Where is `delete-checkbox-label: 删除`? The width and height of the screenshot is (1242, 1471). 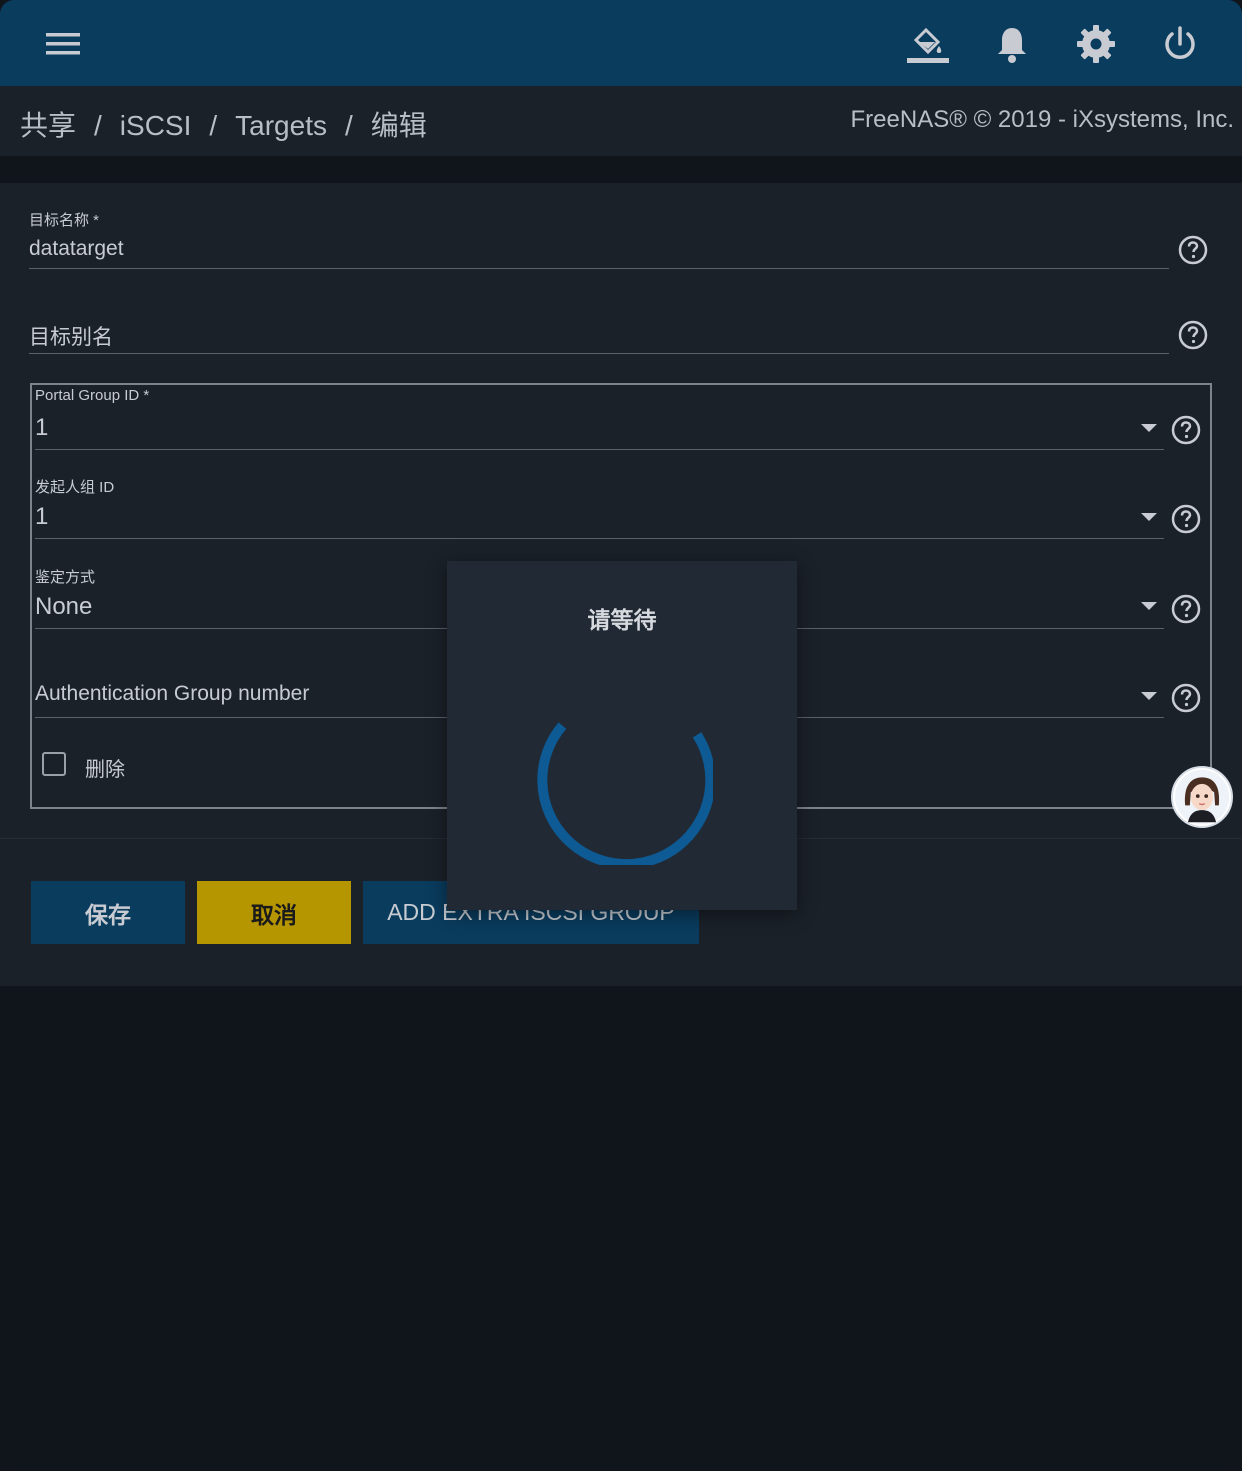
delete-checkbox-label: 删除 is located at coordinates (105, 770).